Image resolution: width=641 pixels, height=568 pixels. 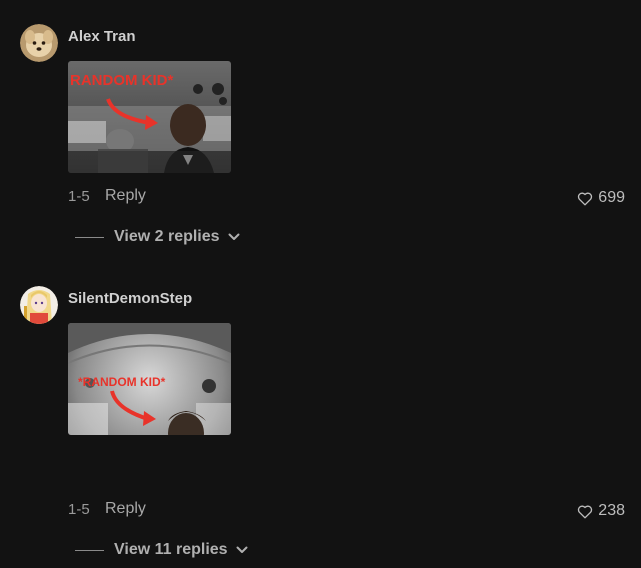 I want to click on comment-image: *RANDOM KID*, so click(x=149, y=379).